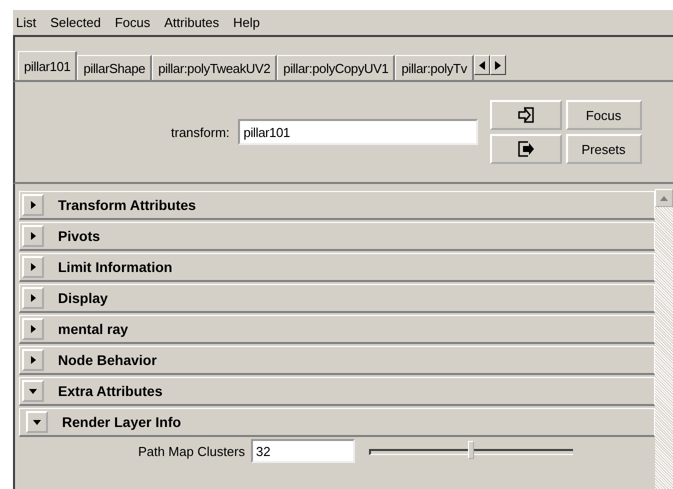 This screenshot has height=489, width=673. Describe the element at coordinates (358, 132) in the screenshot. I see `node-name-field: pillar101` at that location.